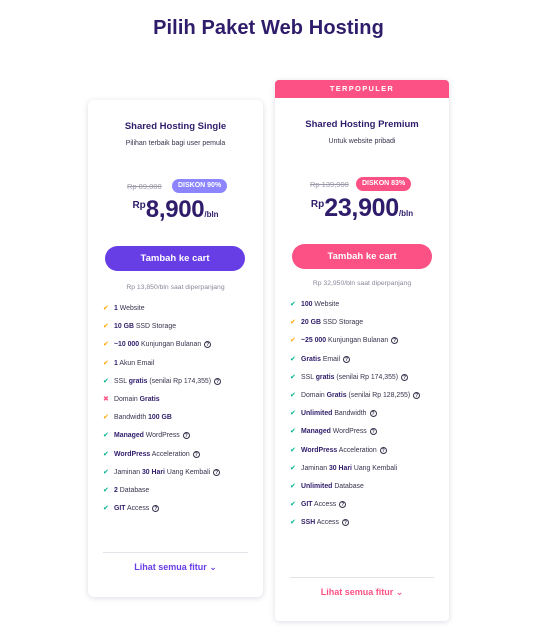 The image size is (537, 640). What do you see at coordinates (178, 455) in the screenshot?
I see `feature-item: ✔ WordPress Acceleration?` at bounding box center [178, 455].